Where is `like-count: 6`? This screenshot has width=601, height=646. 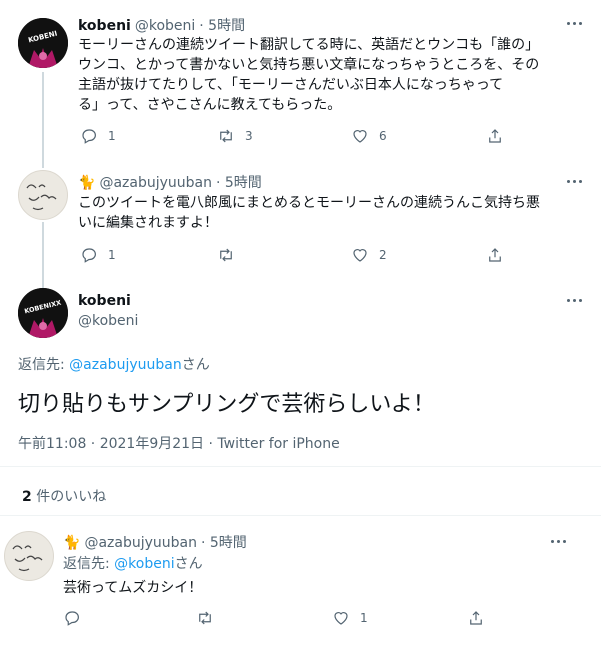 like-count: 6 is located at coordinates (383, 136).